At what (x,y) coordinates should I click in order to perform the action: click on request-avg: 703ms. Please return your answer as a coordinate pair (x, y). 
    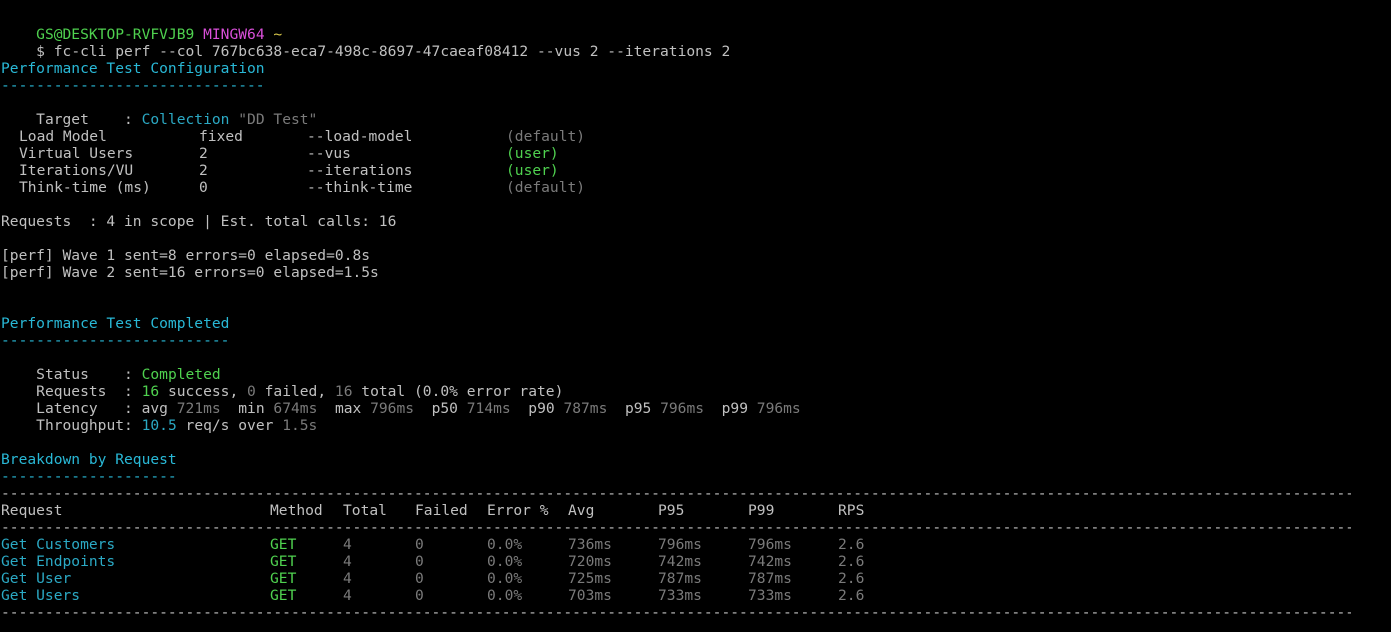
    Looking at the image, I should click on (590, 595).